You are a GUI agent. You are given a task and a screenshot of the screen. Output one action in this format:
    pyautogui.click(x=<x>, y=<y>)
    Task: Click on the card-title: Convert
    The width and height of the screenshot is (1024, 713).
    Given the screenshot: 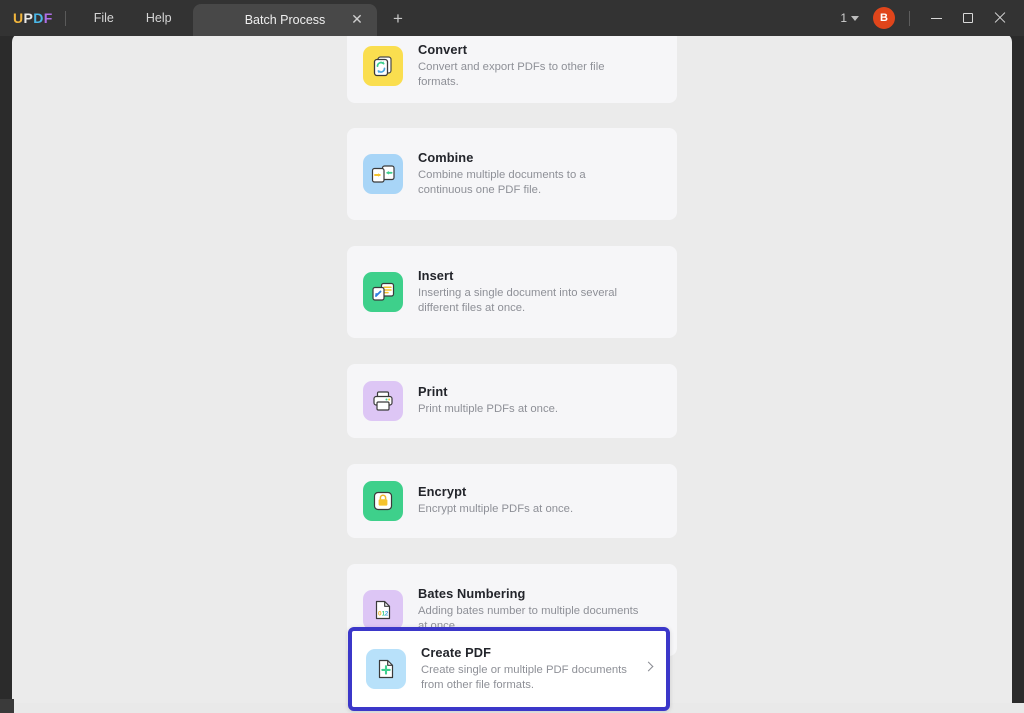 What is the action you would take?
    pyautogui.click(x=443, y=49)
    